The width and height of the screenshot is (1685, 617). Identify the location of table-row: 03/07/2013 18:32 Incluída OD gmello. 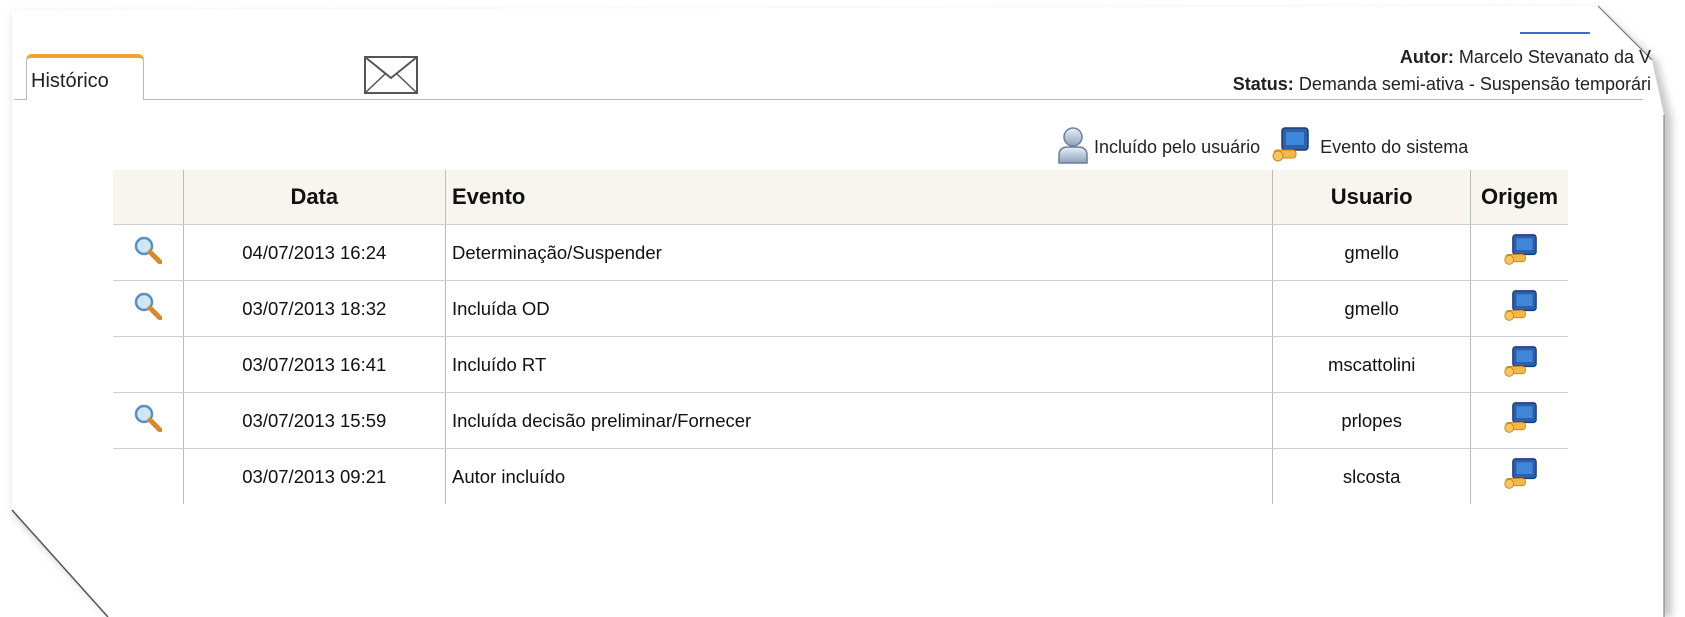
(840, 308).